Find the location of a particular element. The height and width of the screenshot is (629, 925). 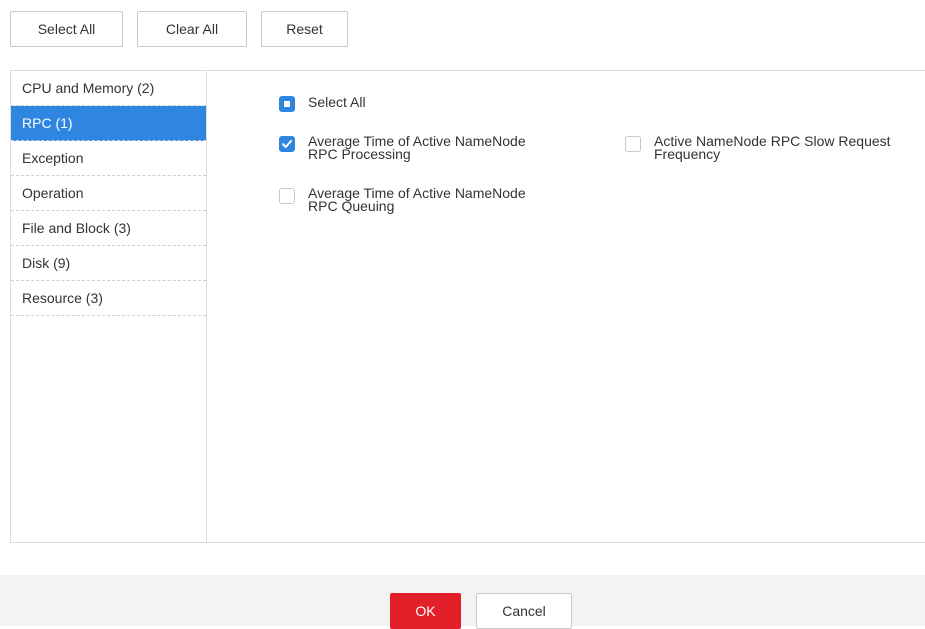

select-all-metrics-checkbox is located at coordinates (287, 104).